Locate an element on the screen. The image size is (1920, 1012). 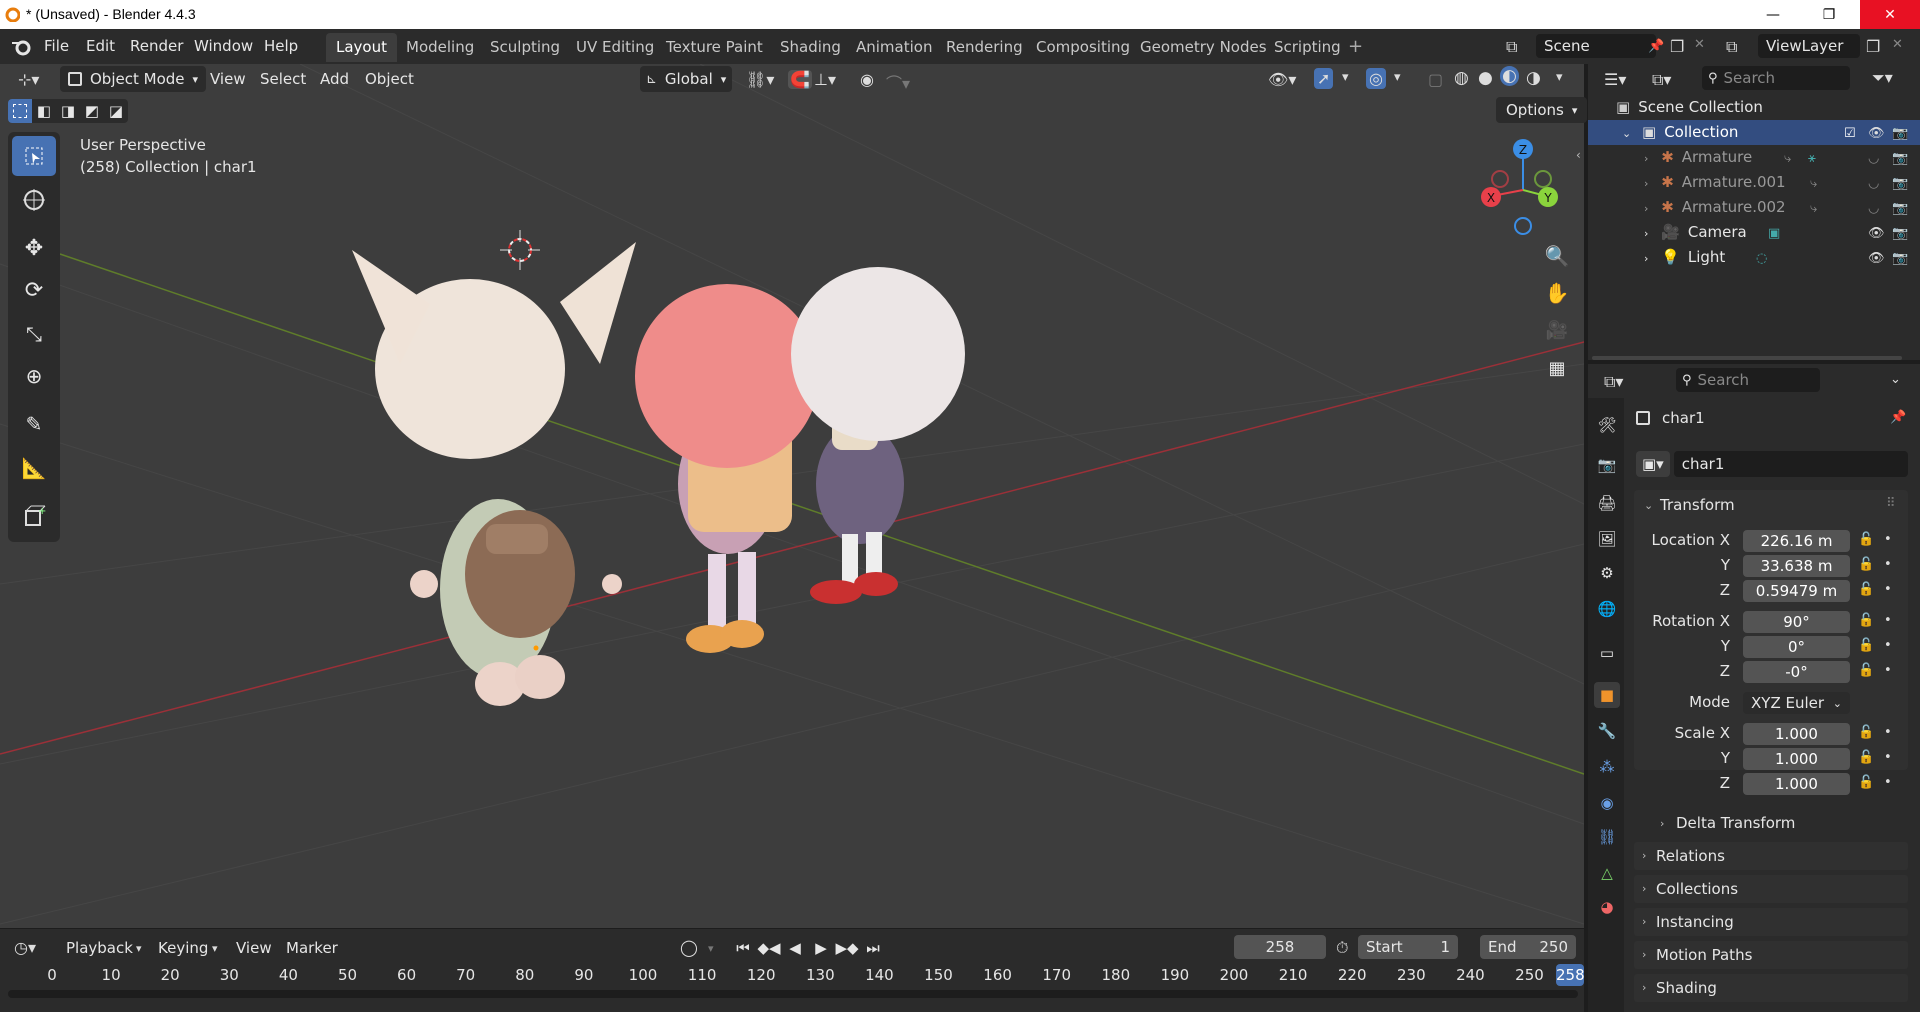
rotation-mode-dropdown: XYZ Euler ⌄ is located at coordinates (1796, 703).